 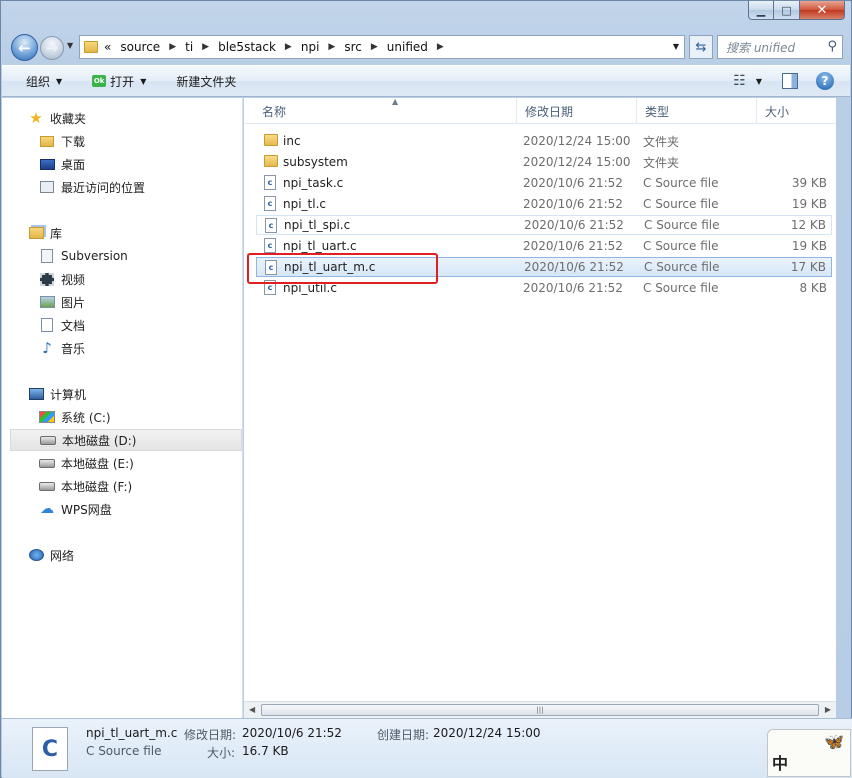 I want to click on breadcrumb-npi: npi, so click(x=310, y=47).